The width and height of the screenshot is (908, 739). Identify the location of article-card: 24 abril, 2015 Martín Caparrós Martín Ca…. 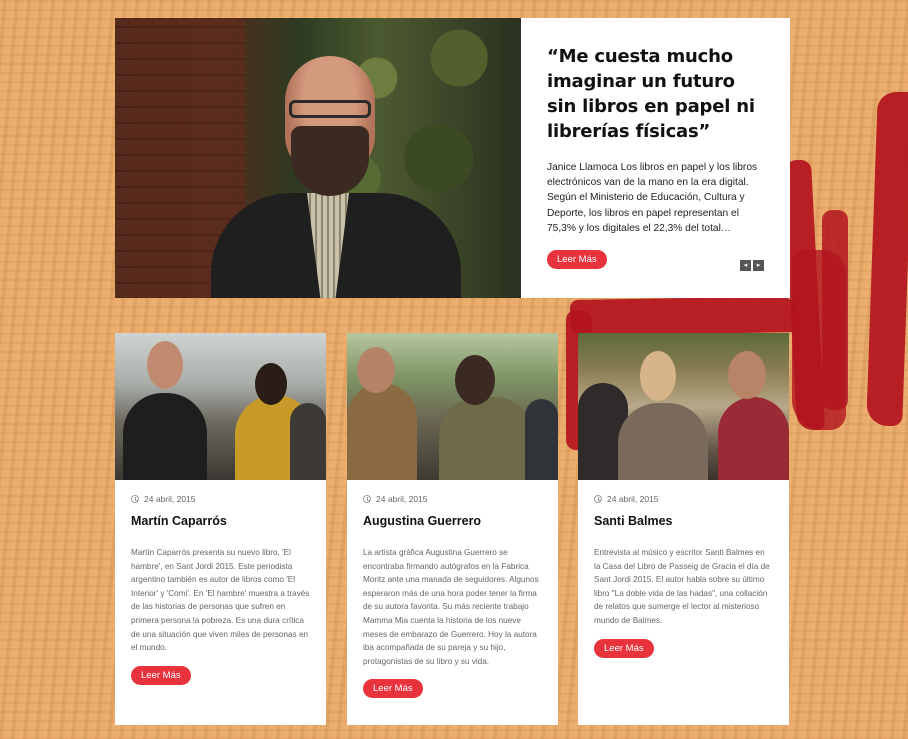
(220, 529).